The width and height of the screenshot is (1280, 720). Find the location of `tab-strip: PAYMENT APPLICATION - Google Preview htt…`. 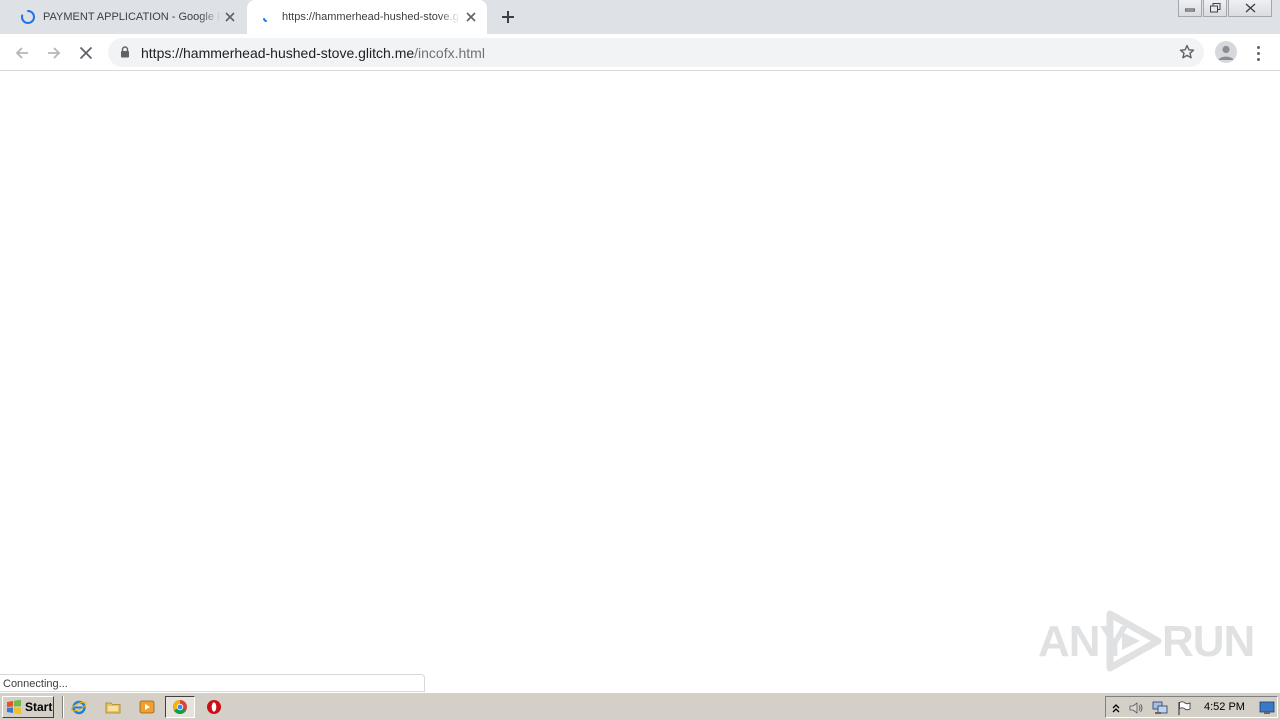

tab-strip: PAYMENT APPLICATION - Google Preview htt… is located at coordinates (640, 17).